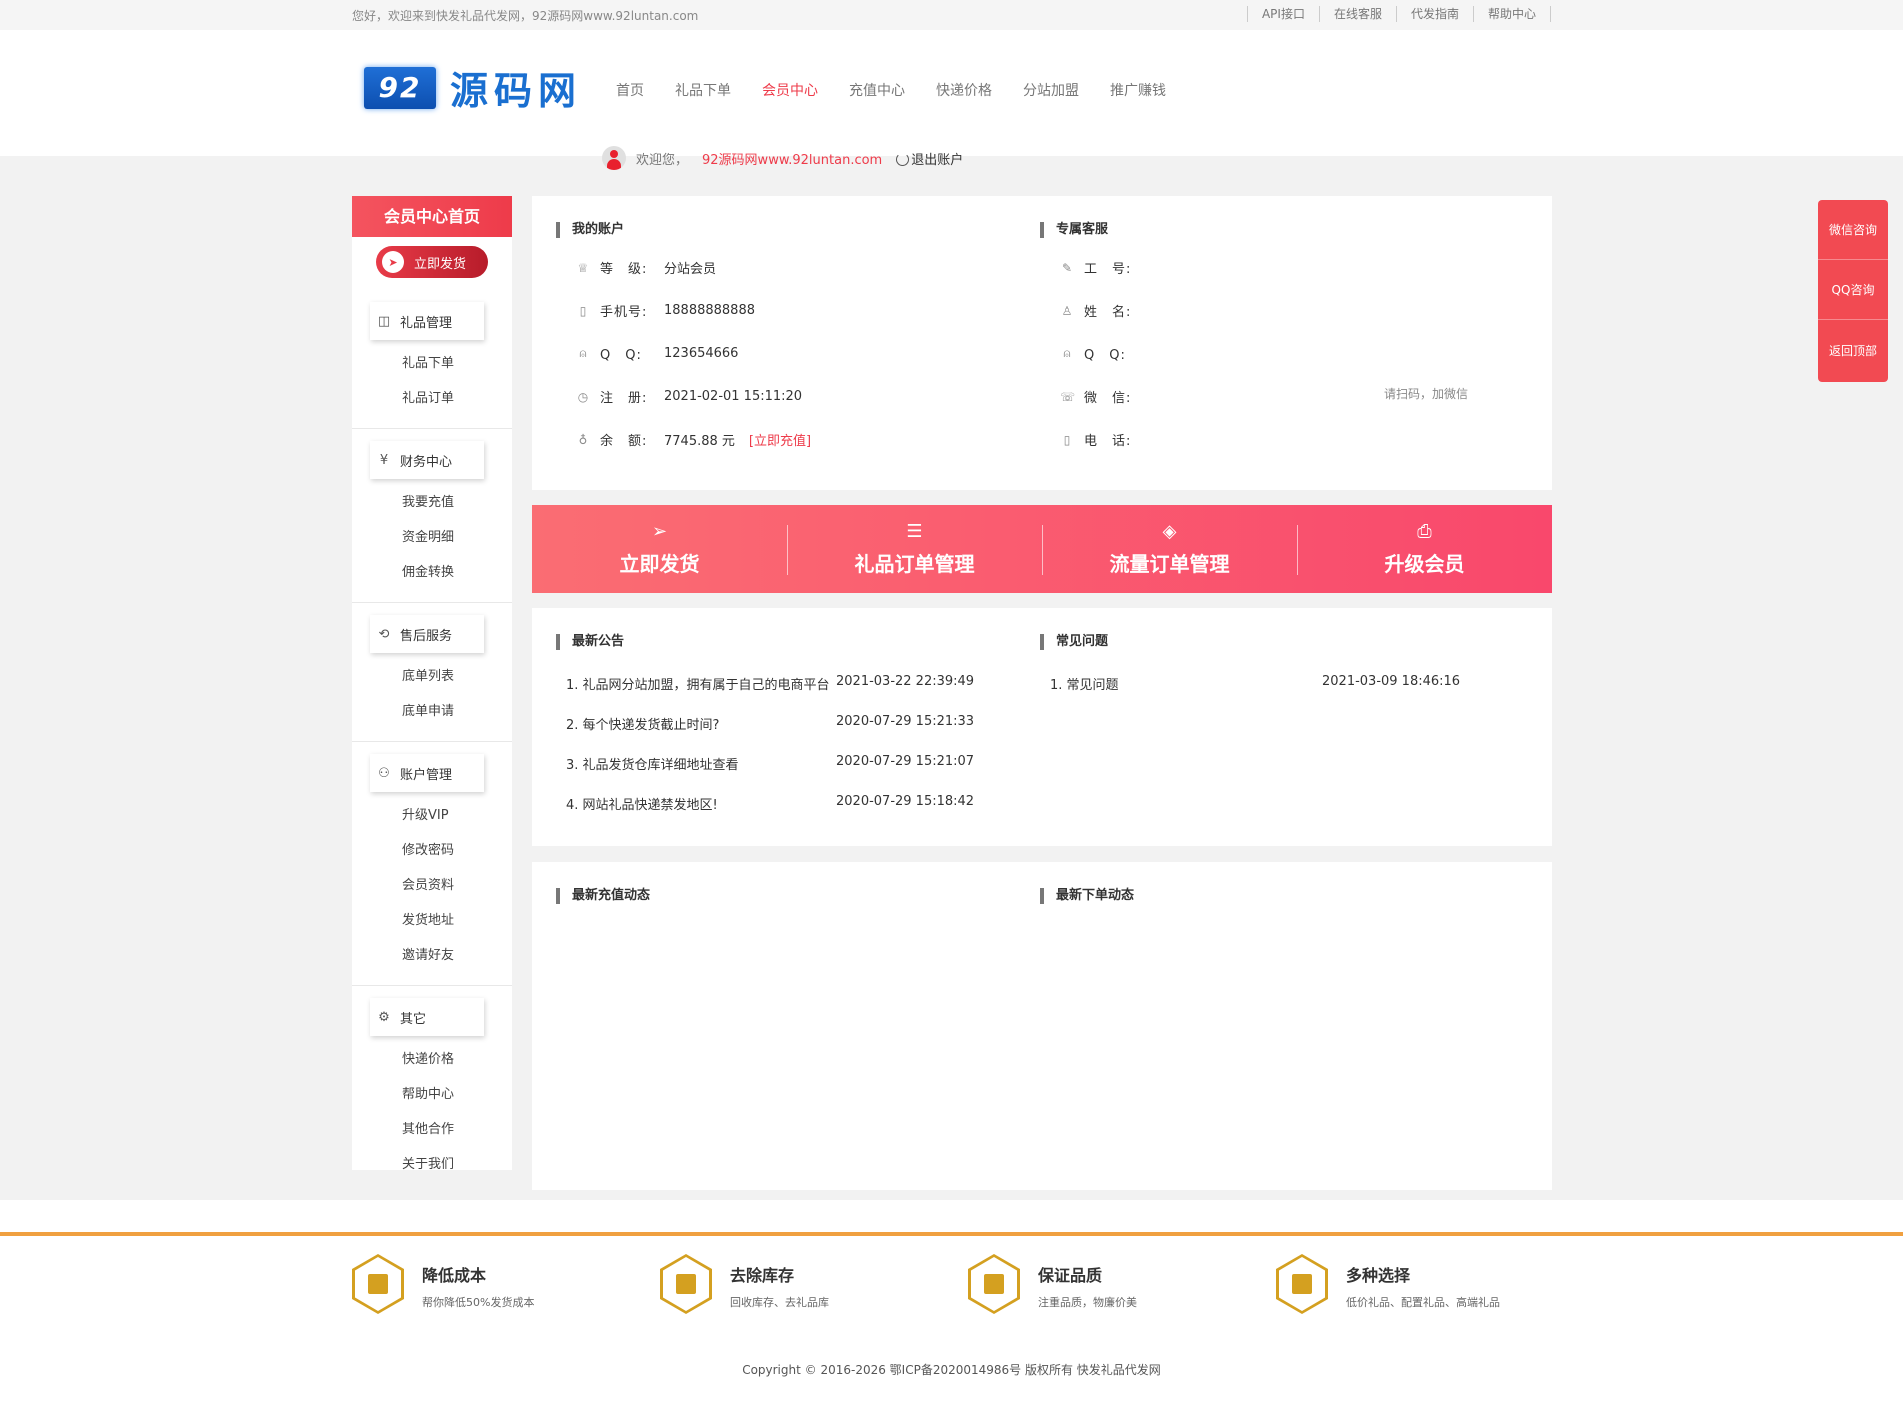  I want to click on float-contact-bar: 微信咨询 QQ咨询 返回顶部, so click(1853, 291).